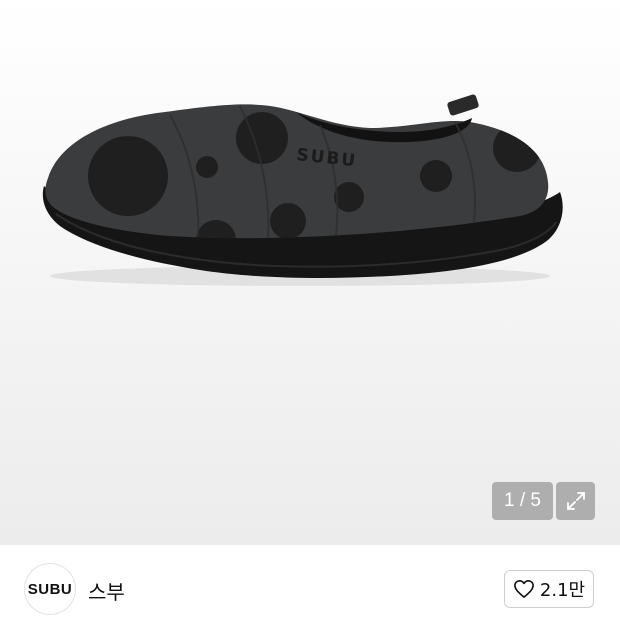  I want to click on heel-tab, so click(463, 105).